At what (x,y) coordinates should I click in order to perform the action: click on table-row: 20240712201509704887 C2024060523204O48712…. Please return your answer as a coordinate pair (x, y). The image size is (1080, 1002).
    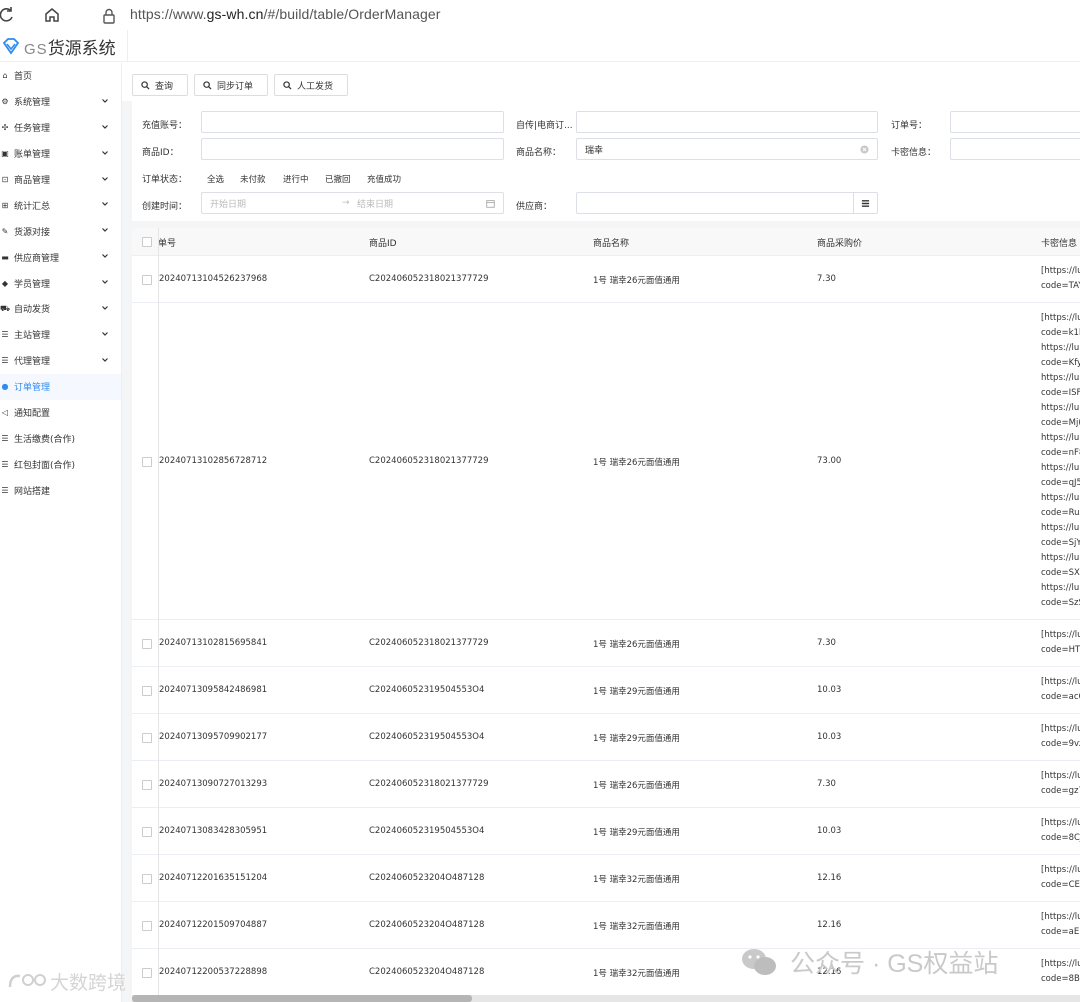
    Looking at the image, I should click on (606, 925).